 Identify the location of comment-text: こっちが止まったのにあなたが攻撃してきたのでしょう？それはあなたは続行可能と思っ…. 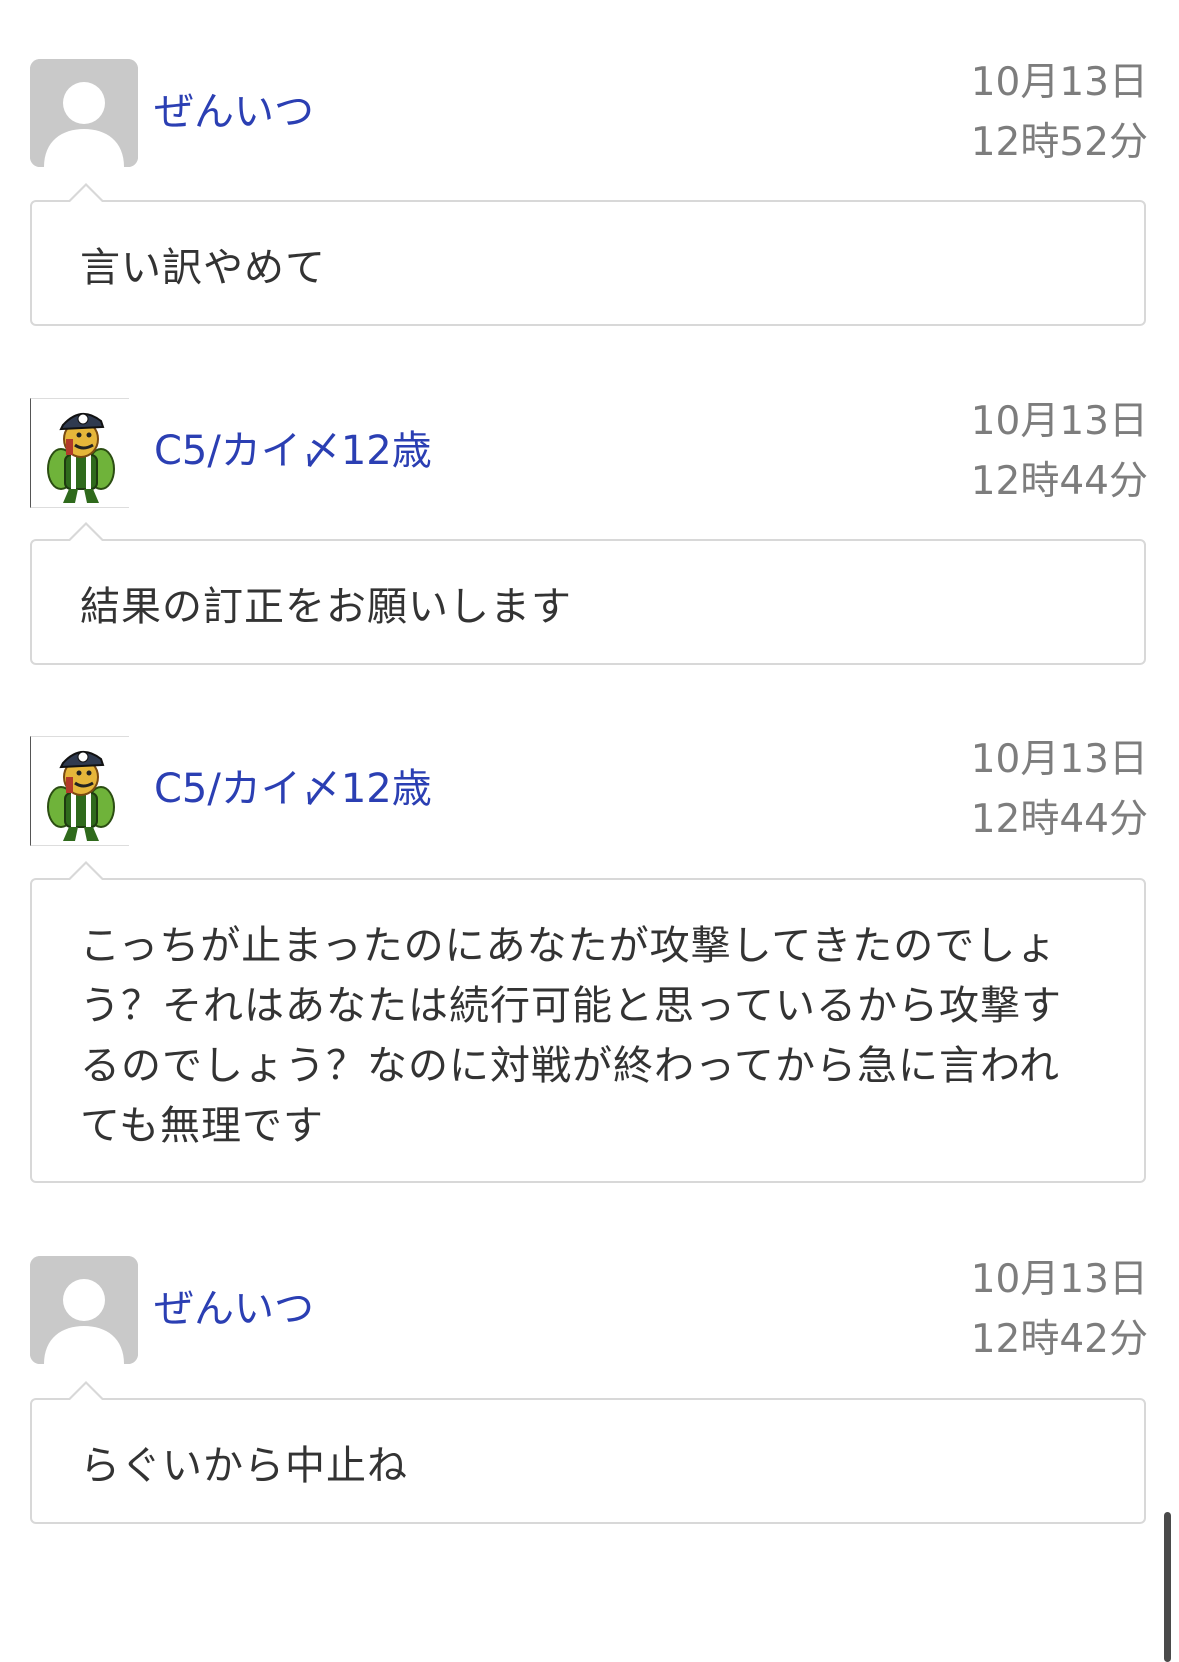
(571, 1036).